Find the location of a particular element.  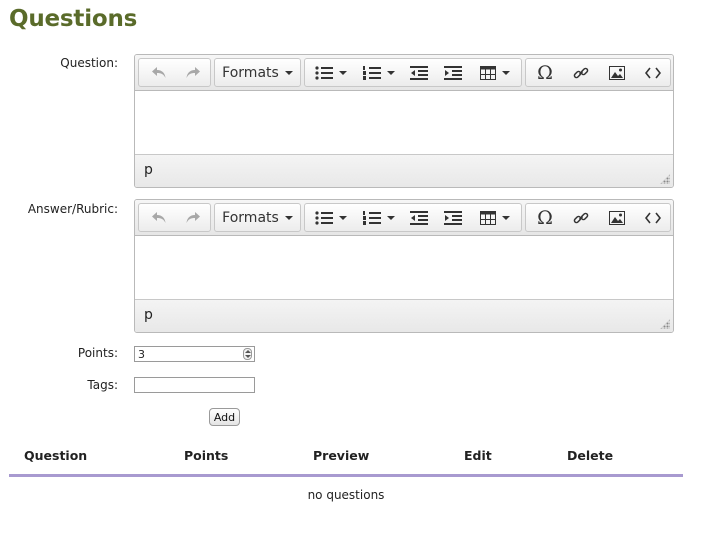

points-label: Points: is located at coordinates (97, 353).